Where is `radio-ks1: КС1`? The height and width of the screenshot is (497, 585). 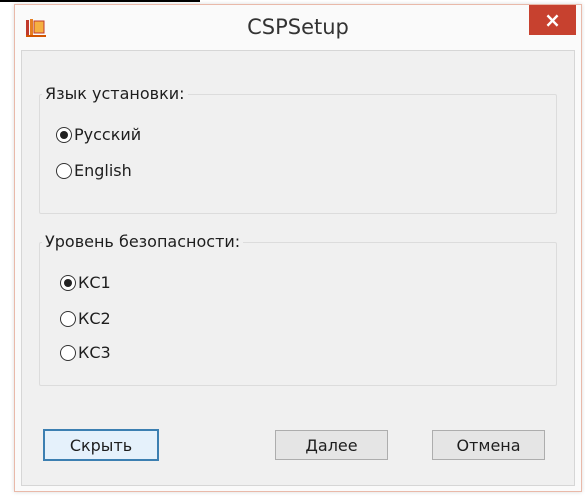 radio-ks1: КС1 is located at coordinates (85, 282).